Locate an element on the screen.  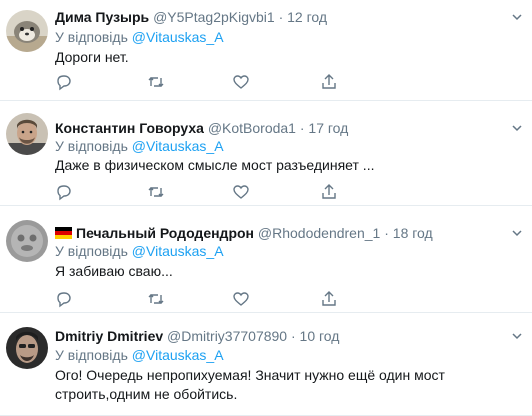
tweet-header: Константин Говоруха @KotBoroda1 · 17 год is located at coordinates (278, 128).